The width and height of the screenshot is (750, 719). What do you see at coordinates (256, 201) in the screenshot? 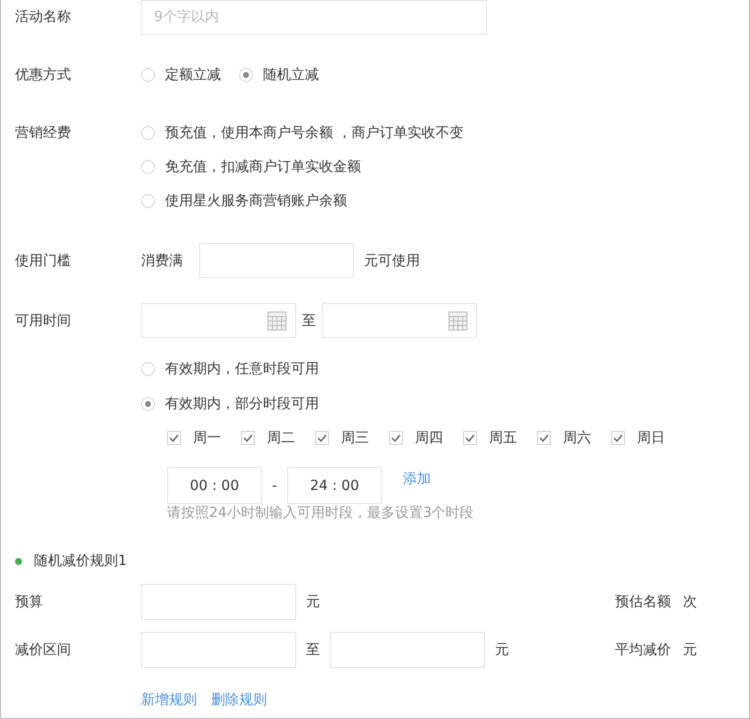
I see `option-label: 使用星火服务商营销账户余额` at bounding box center [256, 201].